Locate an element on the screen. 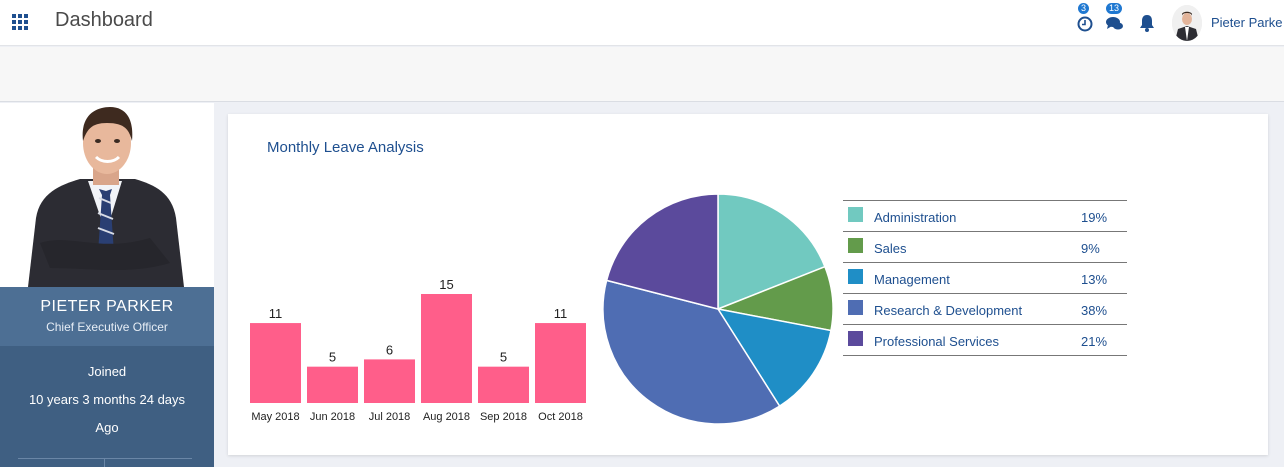 This screenshot has width=1284, height=467. legend-value: 13% is located at coordinates (1094, 279).